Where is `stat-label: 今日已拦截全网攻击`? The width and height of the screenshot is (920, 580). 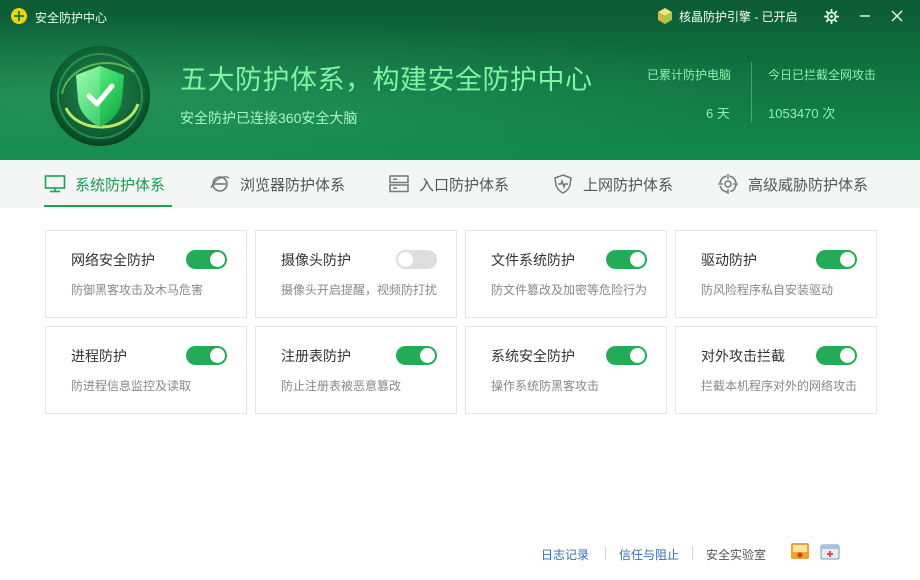
stat-label: 今日已拦截全网攻击 is located at coordinates (822, 75).